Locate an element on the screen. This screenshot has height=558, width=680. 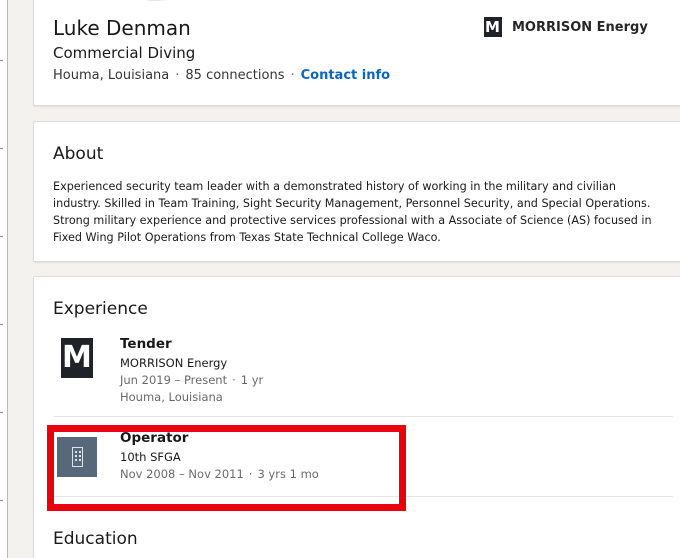
experience-title: Experience is located at coordinates (100, 309).